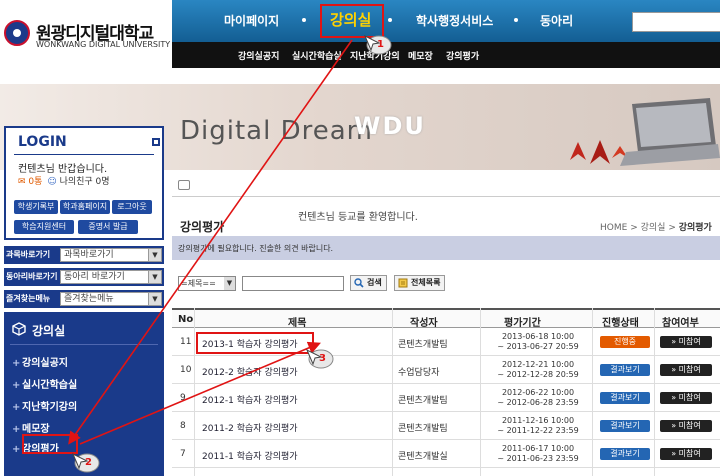 The width and height of the screenshot is (720, 476). I want to click on row-number: 11, so click(186, 342).